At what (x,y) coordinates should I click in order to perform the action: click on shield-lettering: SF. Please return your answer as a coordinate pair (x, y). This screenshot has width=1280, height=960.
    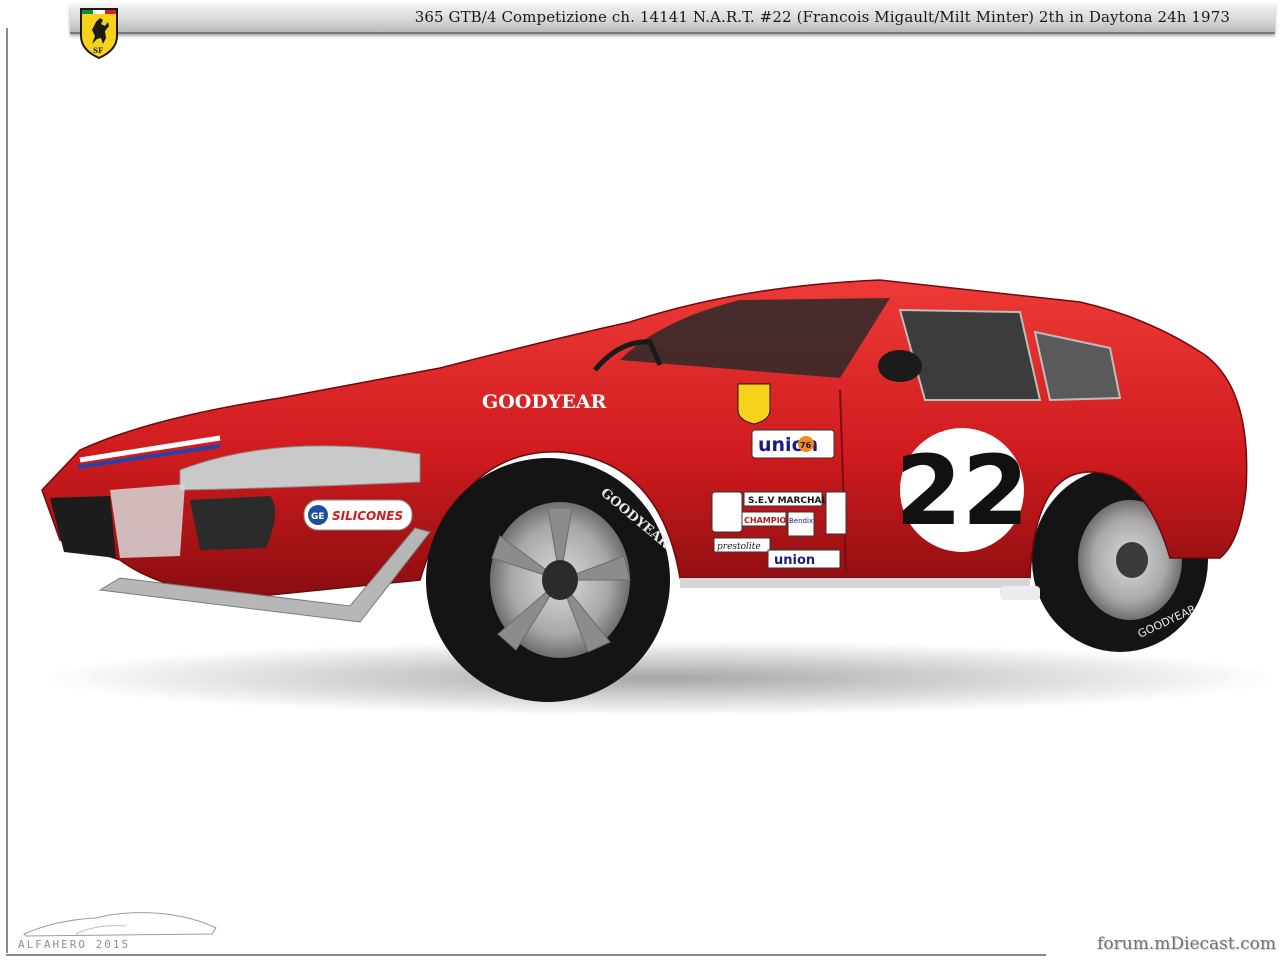
    Looking at the image, I should click on (98, 50).